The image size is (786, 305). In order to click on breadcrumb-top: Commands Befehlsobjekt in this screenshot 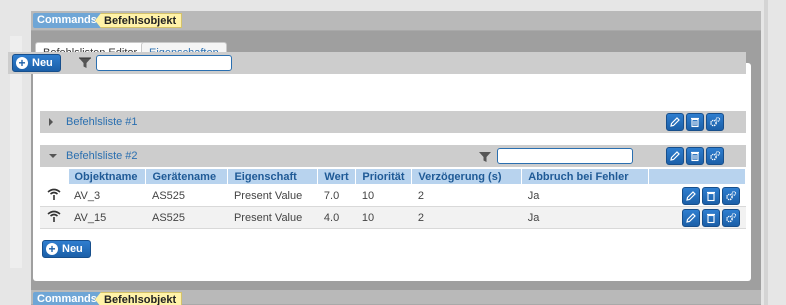, I will do `click(396, 21)`.